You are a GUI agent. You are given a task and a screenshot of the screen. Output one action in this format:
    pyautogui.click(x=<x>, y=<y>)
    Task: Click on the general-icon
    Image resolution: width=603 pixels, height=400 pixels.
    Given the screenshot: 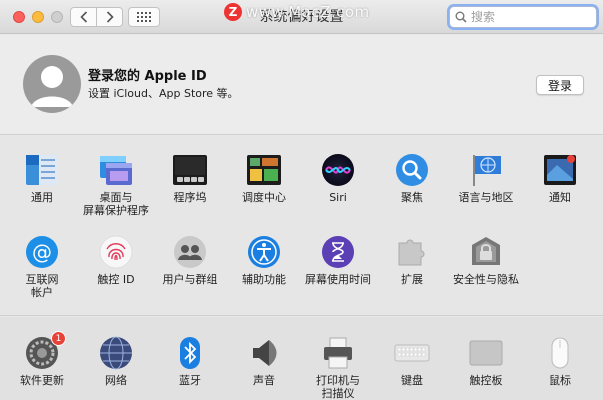 What is the action you would take?
    pyautogui.click(x=42, y=170)
    